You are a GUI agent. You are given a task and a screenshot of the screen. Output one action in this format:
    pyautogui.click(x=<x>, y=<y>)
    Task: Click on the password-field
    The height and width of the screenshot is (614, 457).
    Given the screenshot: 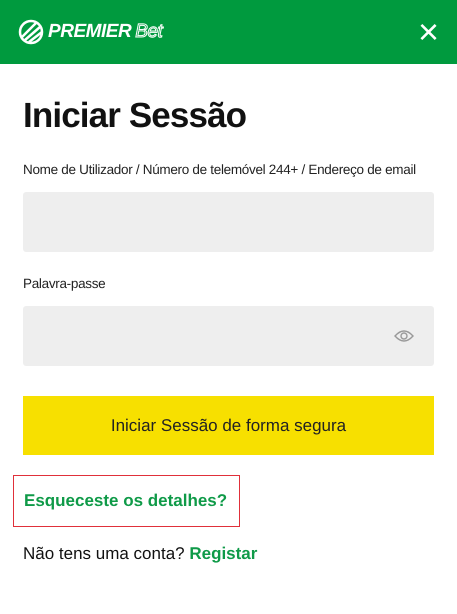 What is the action you would take?
    pyautogui.click(x=228, y=336)
    